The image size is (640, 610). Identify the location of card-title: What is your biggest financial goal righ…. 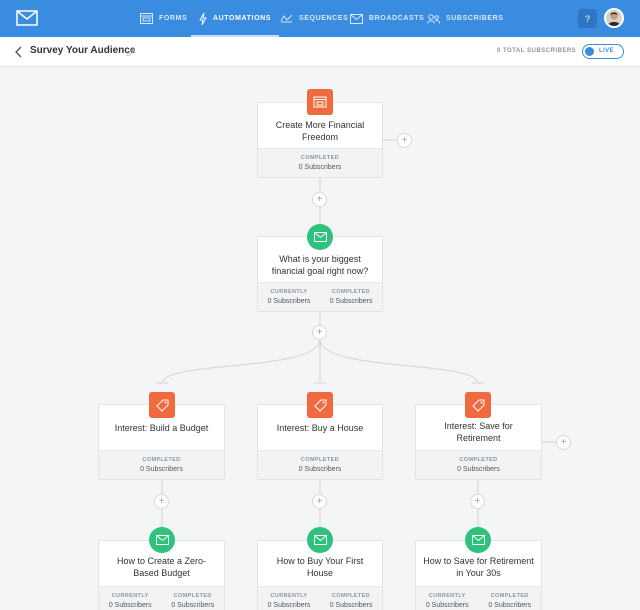
(320, 265).